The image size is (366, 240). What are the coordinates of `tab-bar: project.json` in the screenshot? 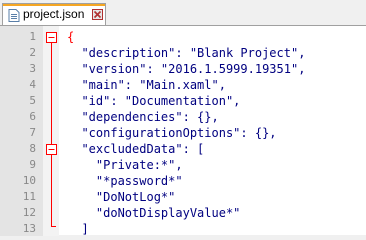 It's located at (183, 12).